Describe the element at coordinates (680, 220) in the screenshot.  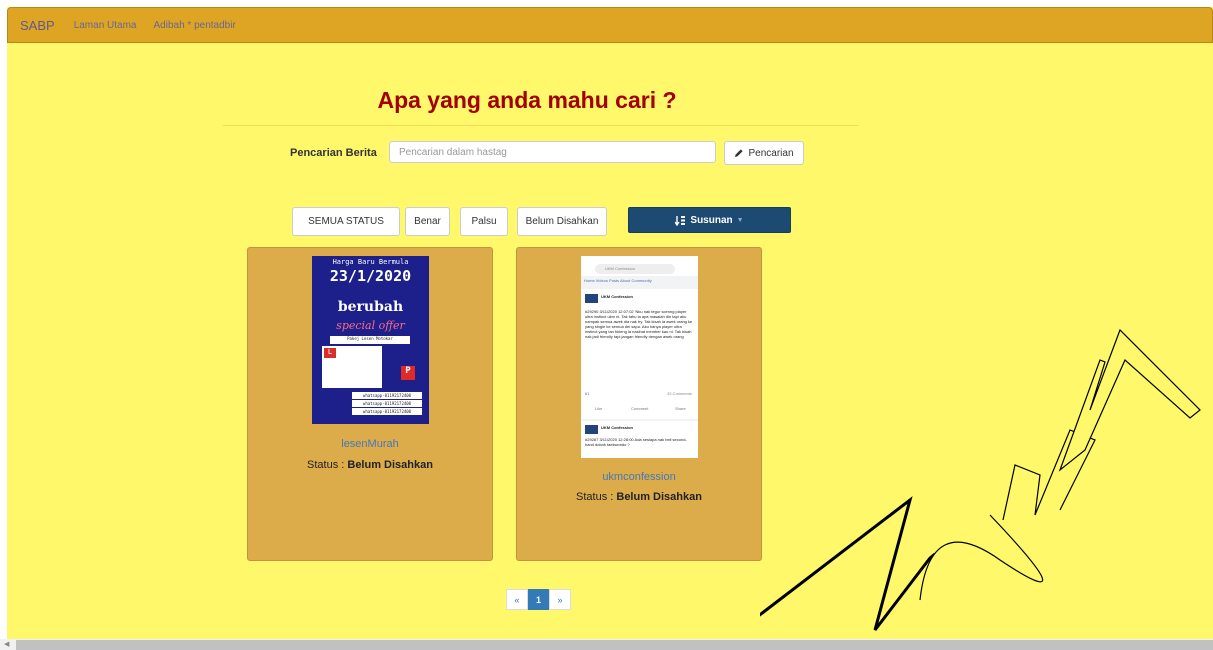
I see `sort-icon` at that location.